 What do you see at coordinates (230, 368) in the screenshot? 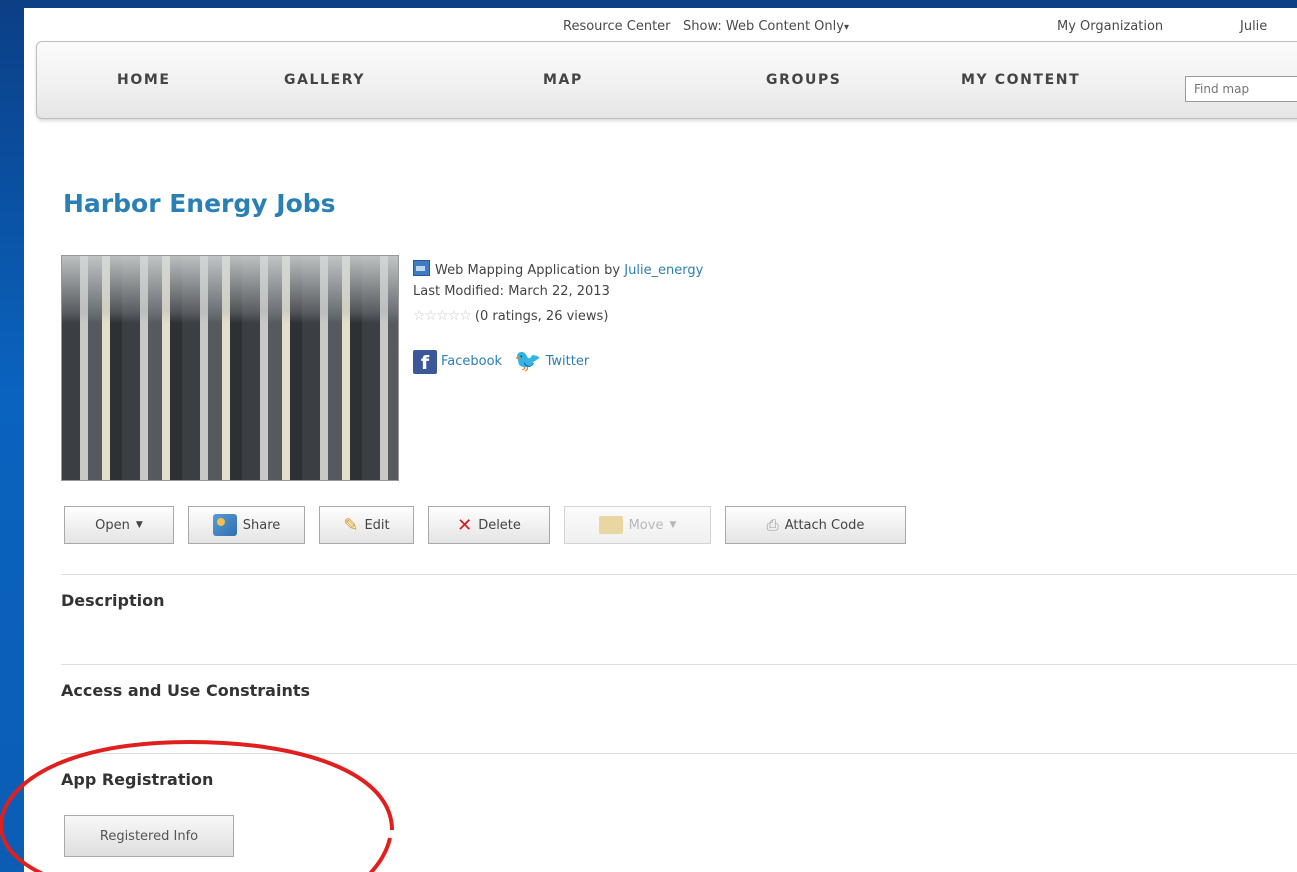
I see `item-thumbnail` at bounding box center [230, 368].